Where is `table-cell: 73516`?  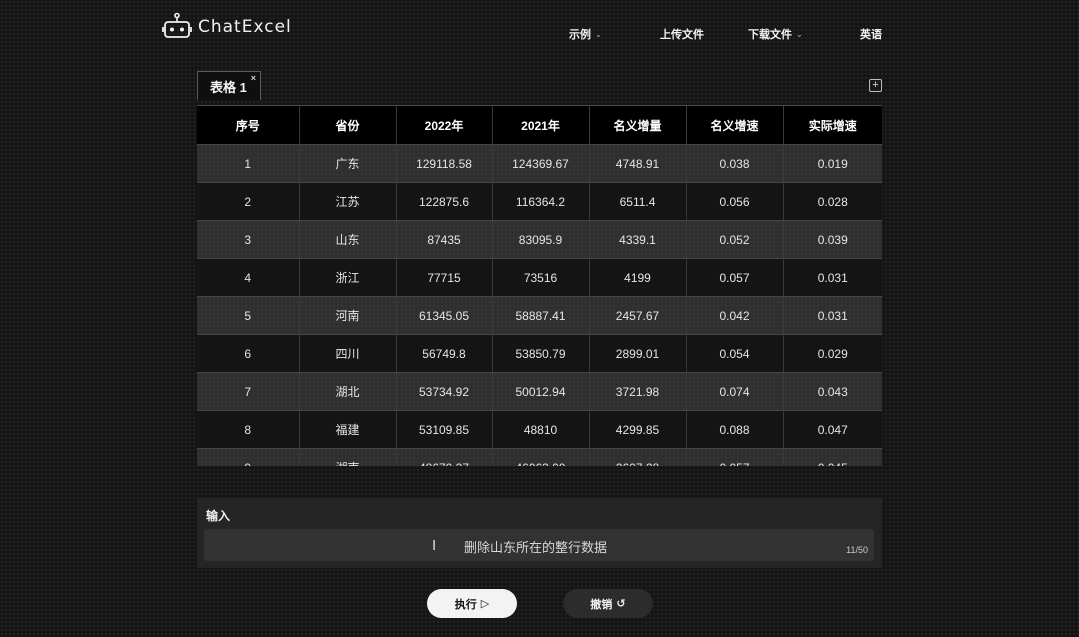
table-cell: 73516 is located at coordinates (541, 277).